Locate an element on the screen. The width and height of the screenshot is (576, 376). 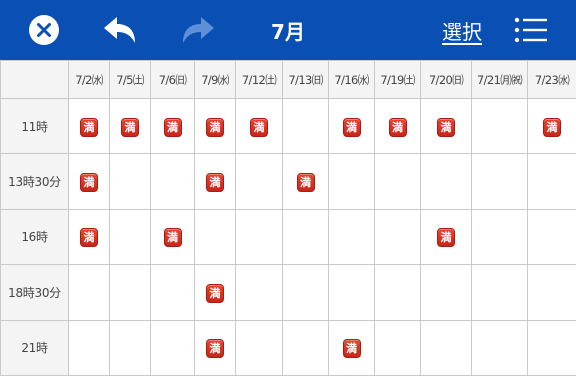
time-label: 21時 is located at coordinates (34, 347).